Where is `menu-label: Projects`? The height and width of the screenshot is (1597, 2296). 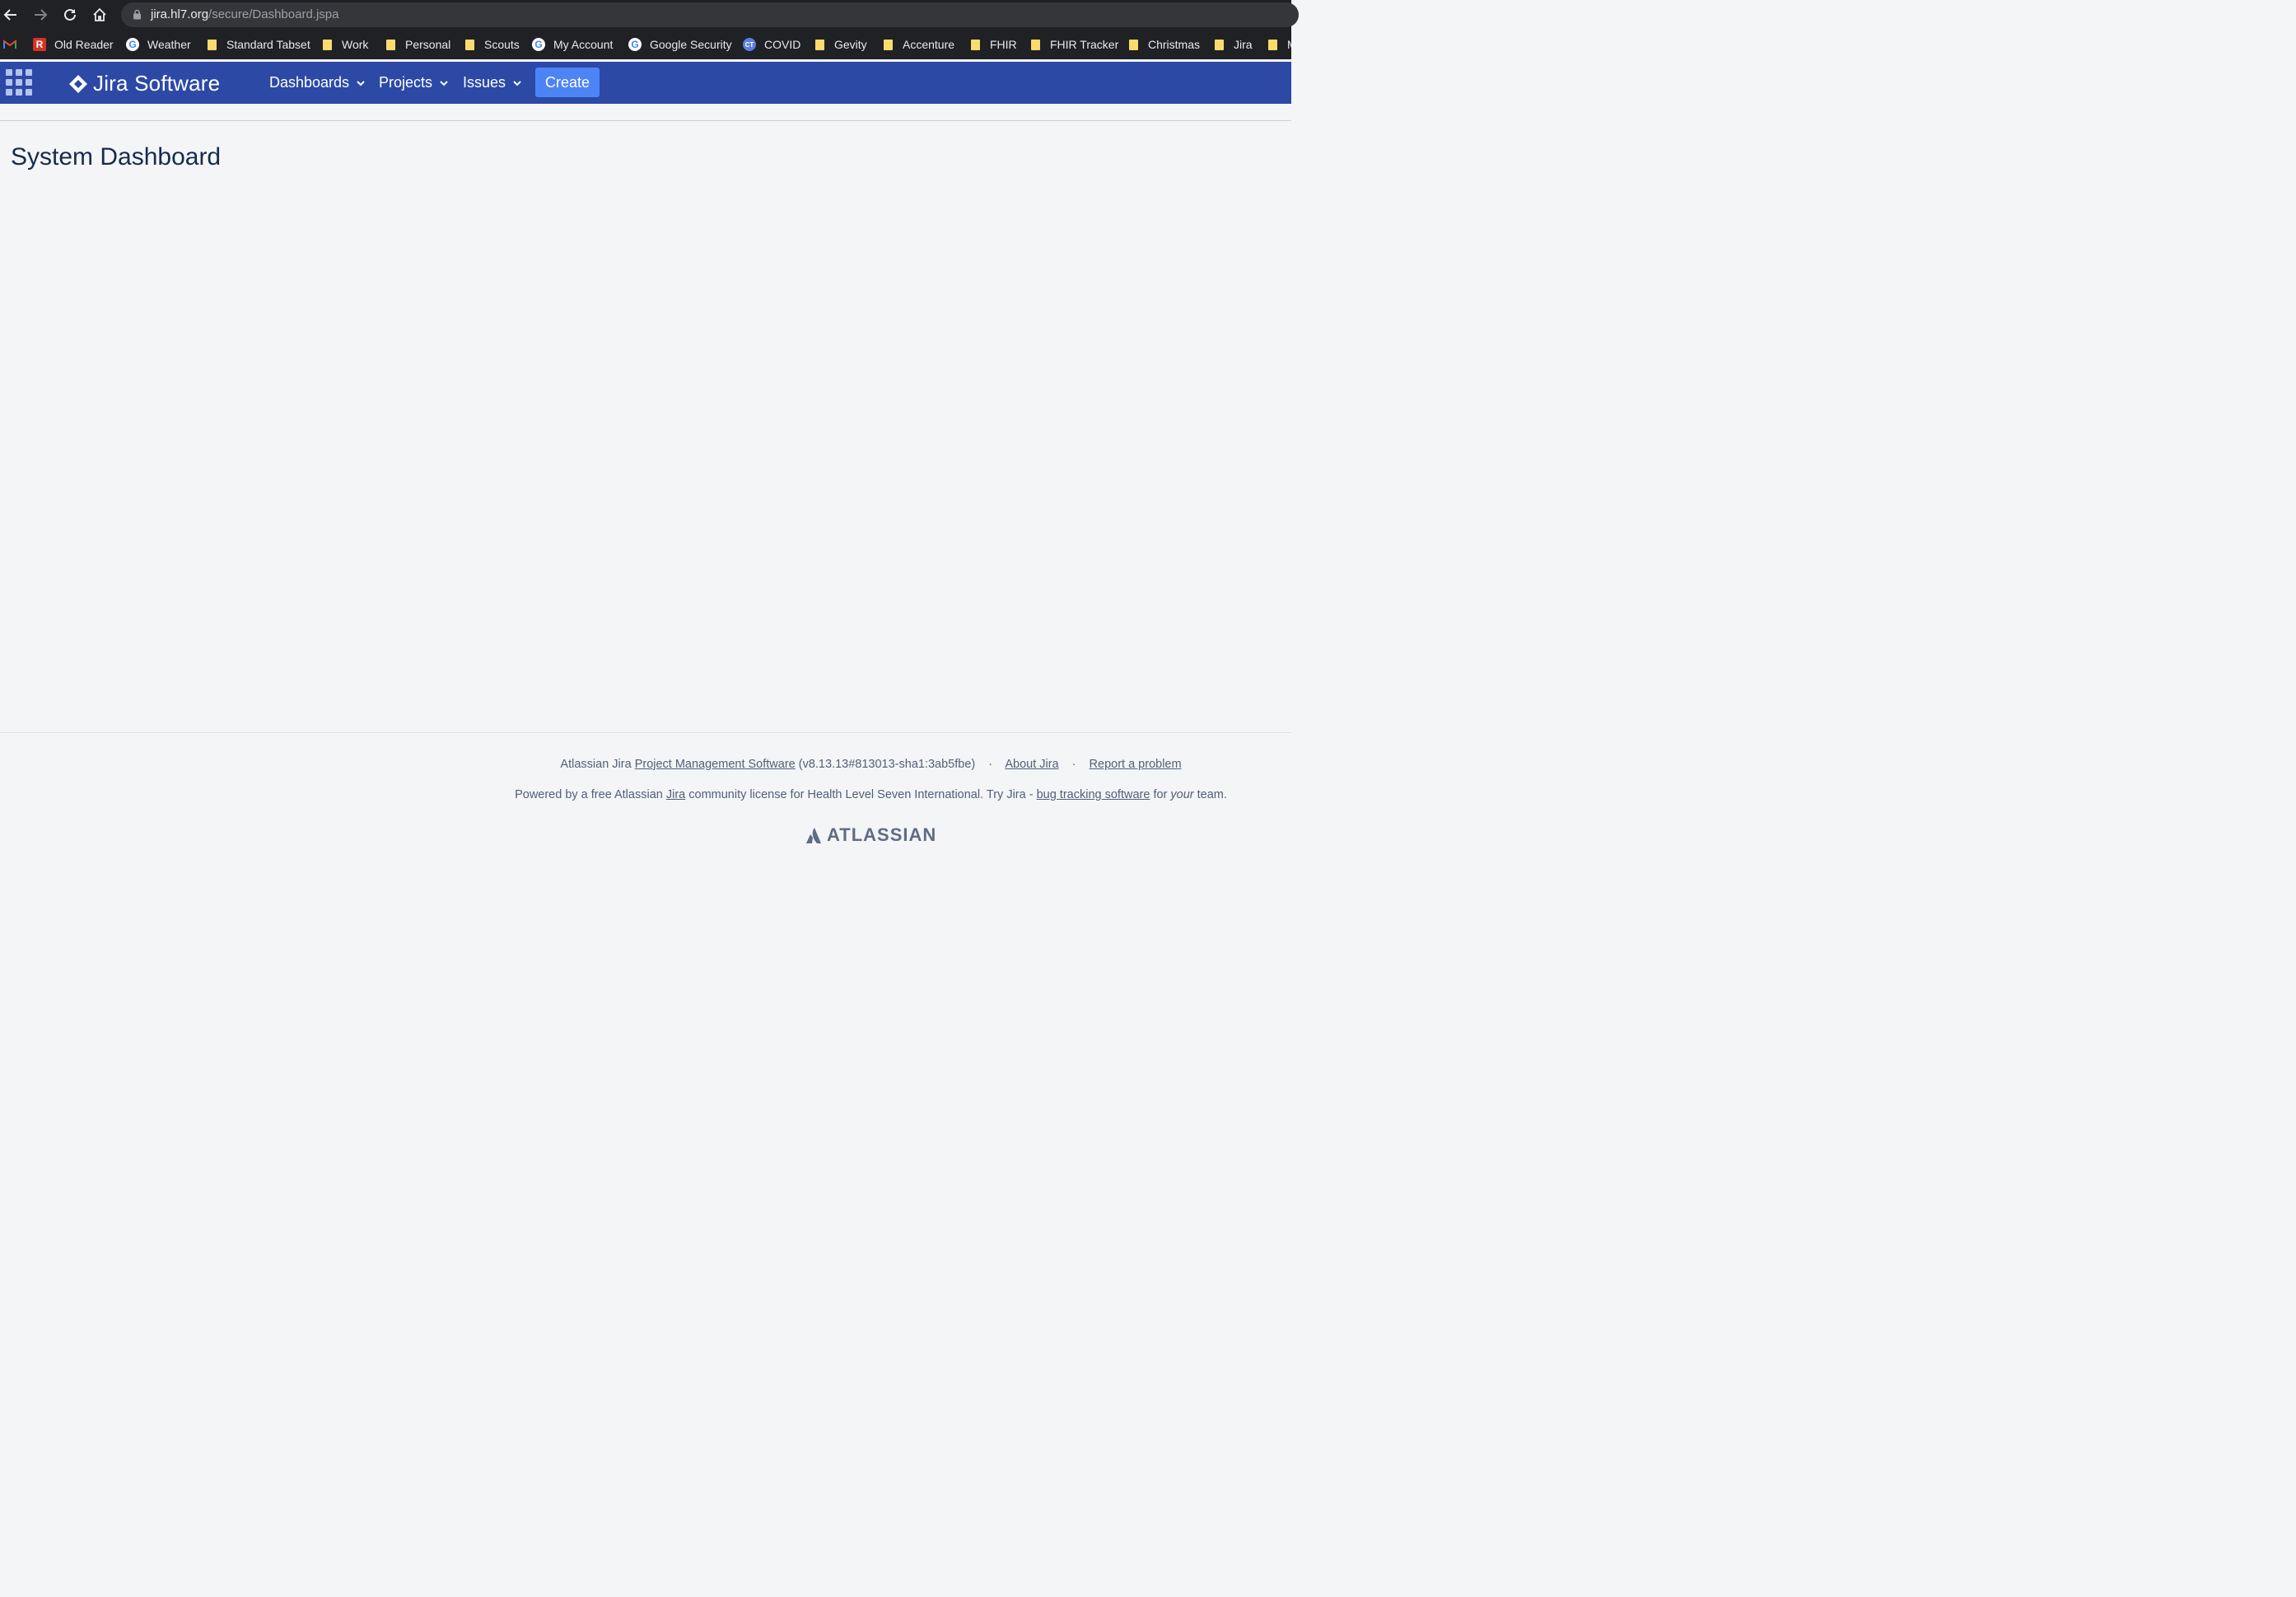
menu-label: Projects is located at coordinates (406, 82).